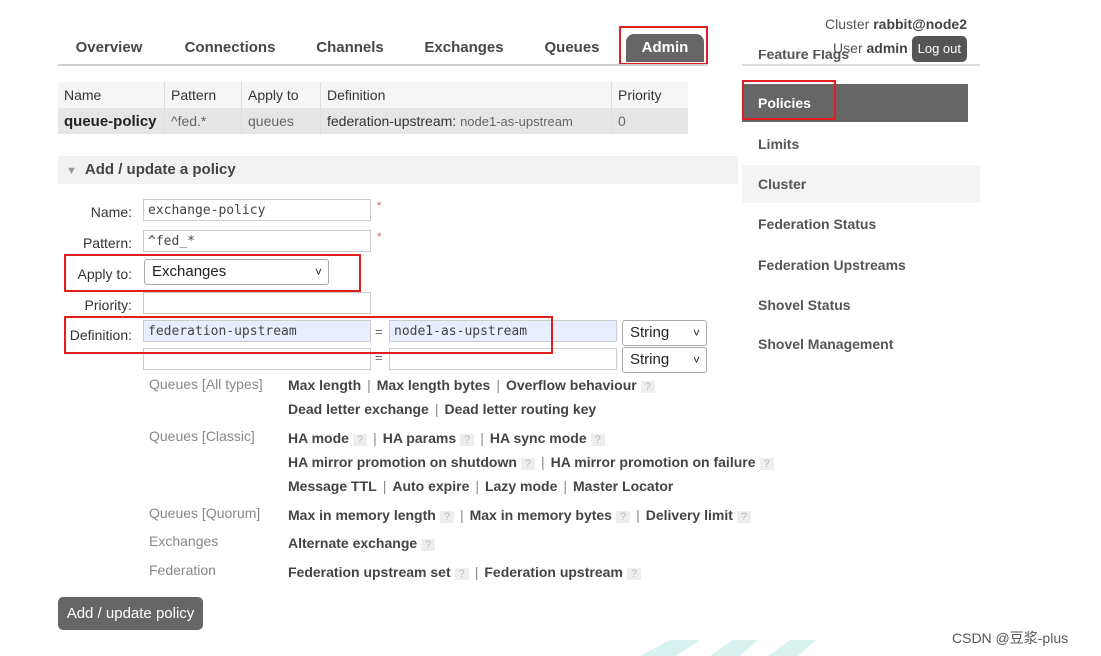 The height and width of the screenshot is (656, 1101). I want to click on apply-to-selected-value: Exchanges, so click(189, 271).